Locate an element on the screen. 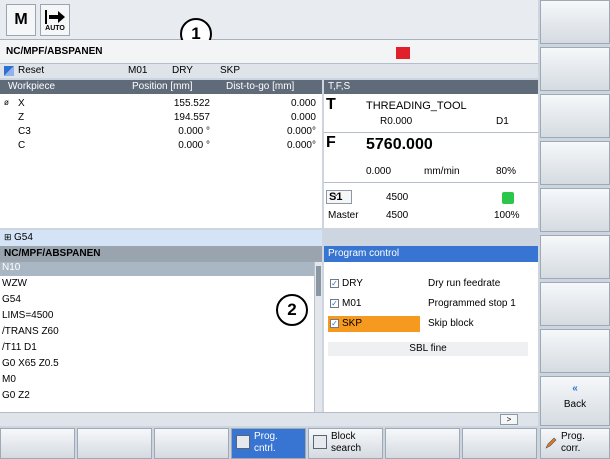  option-name: DRY is located at coordinates (352, 283).